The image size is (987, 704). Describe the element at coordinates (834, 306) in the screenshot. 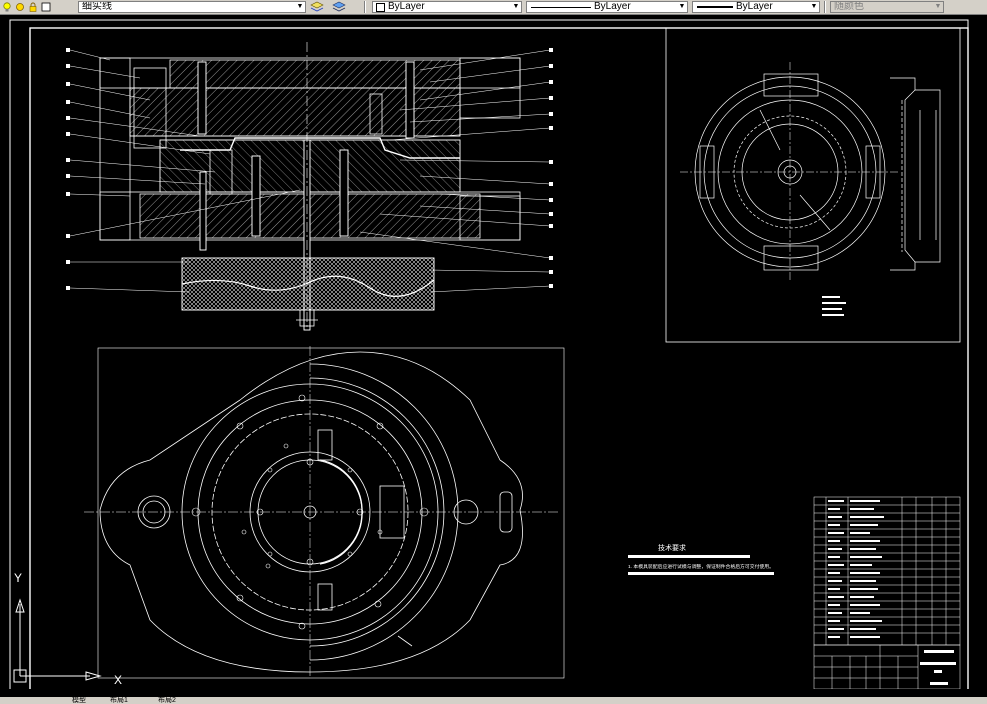

I see `part-notes-block` at that location.